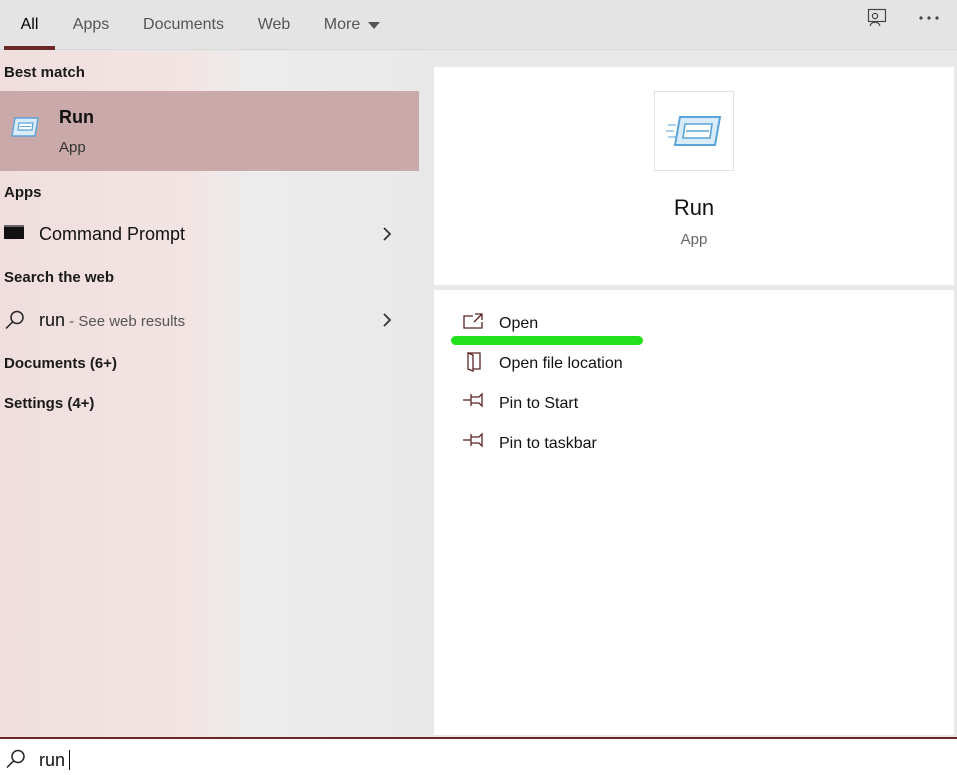 This screenshot has width=957, height=775. I want to click on tab-web: Web, so click(274, 25).